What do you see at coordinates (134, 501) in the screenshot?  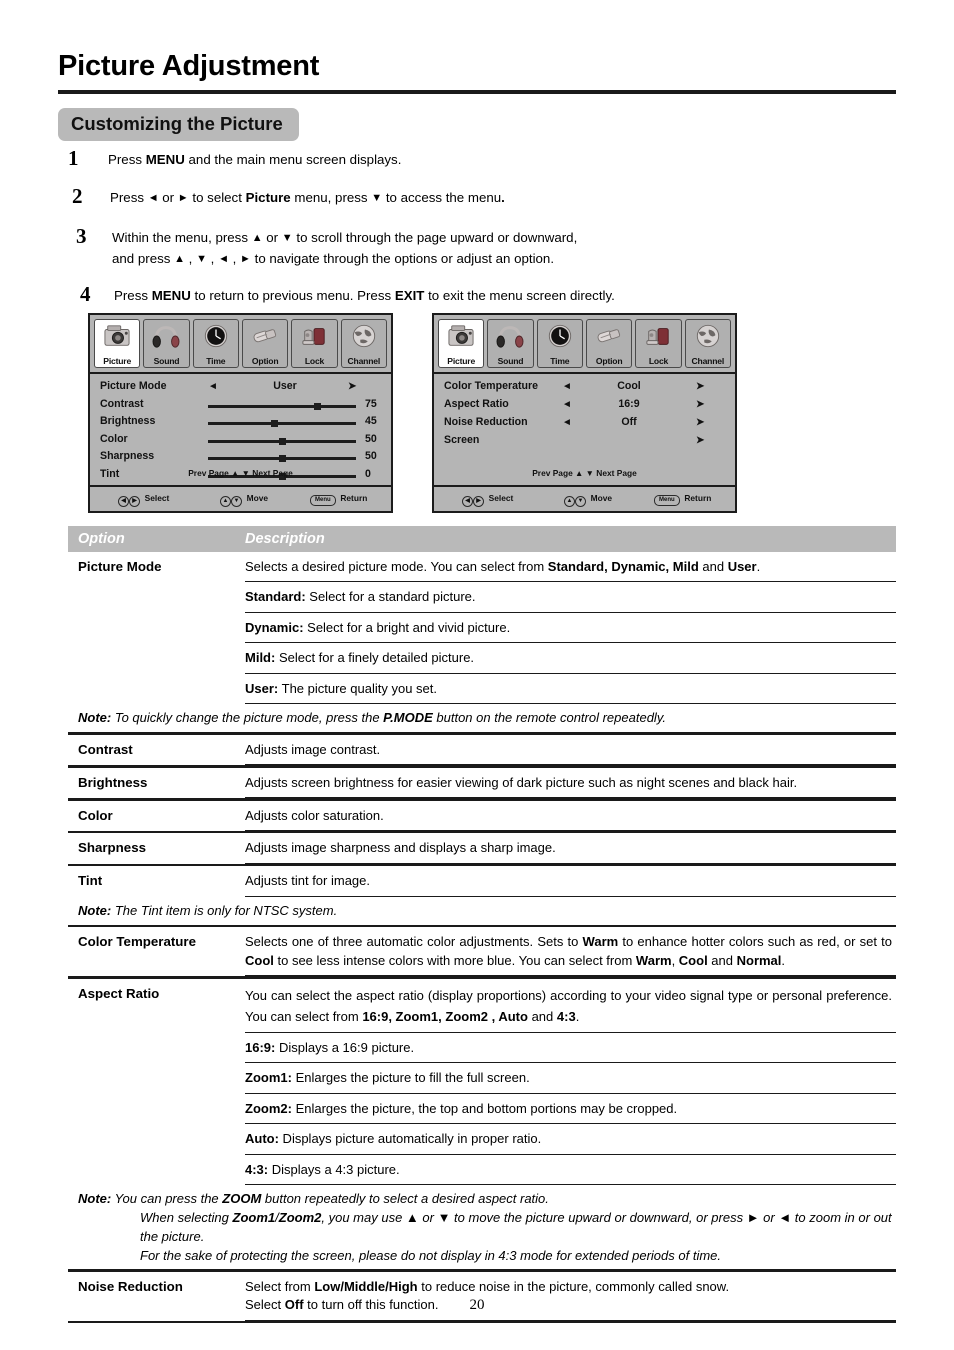 I see `right-key-icon: ▶` at bounding box center [134, 501].